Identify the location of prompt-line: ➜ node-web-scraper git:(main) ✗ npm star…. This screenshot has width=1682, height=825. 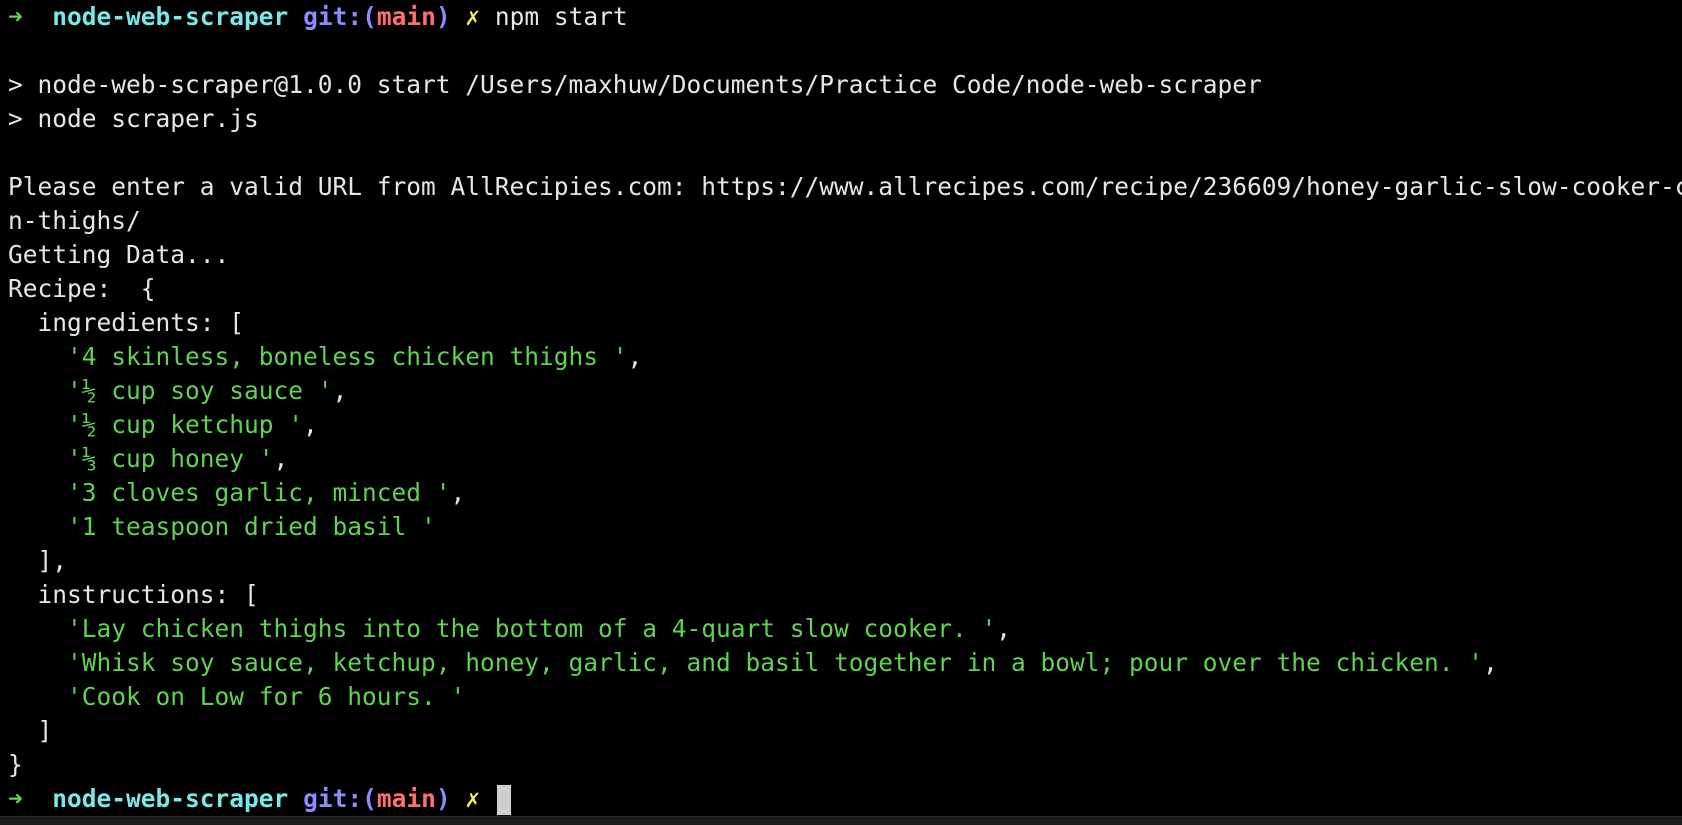
(845, 17).